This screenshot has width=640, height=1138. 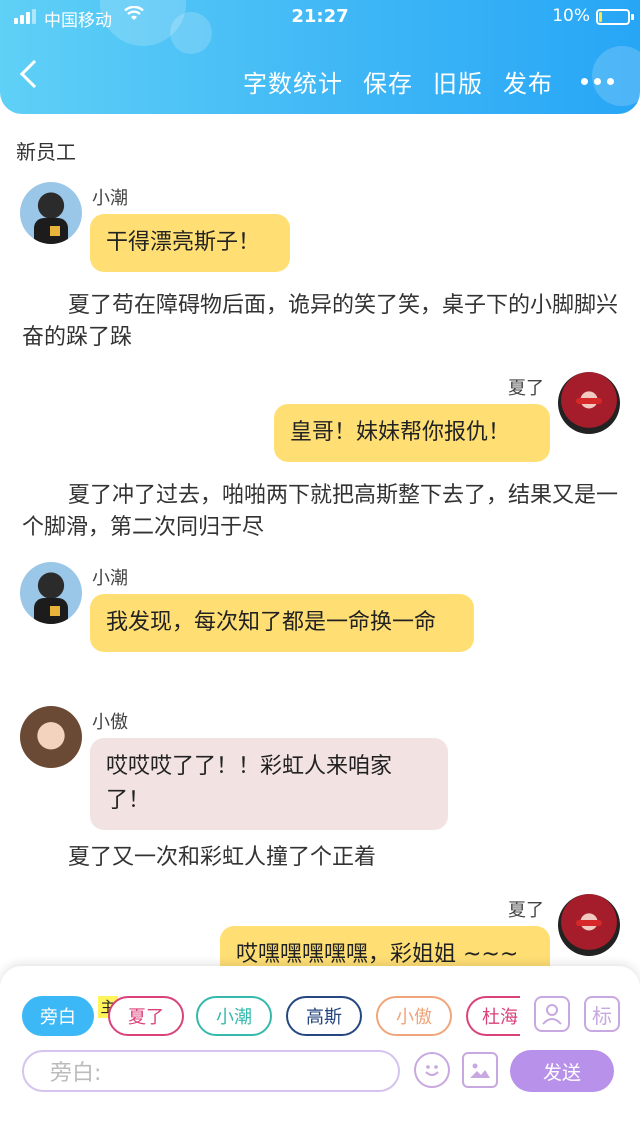 I want to click on old-version-button: 旧版, so click(x=458, y=81).